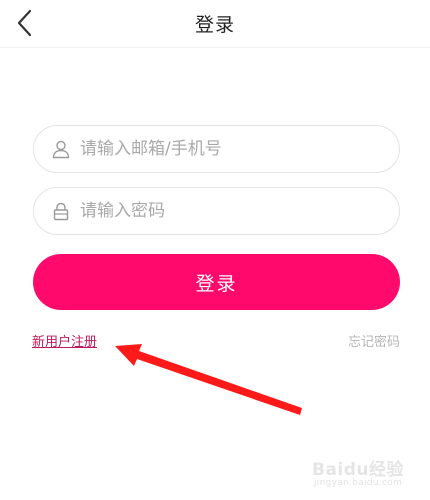 The width and height of the screenshot is (430, 500). Describe the element at coordinates (374, 340) in the screenshot. I see `forgot-password-link: 忘记密码` at that location.